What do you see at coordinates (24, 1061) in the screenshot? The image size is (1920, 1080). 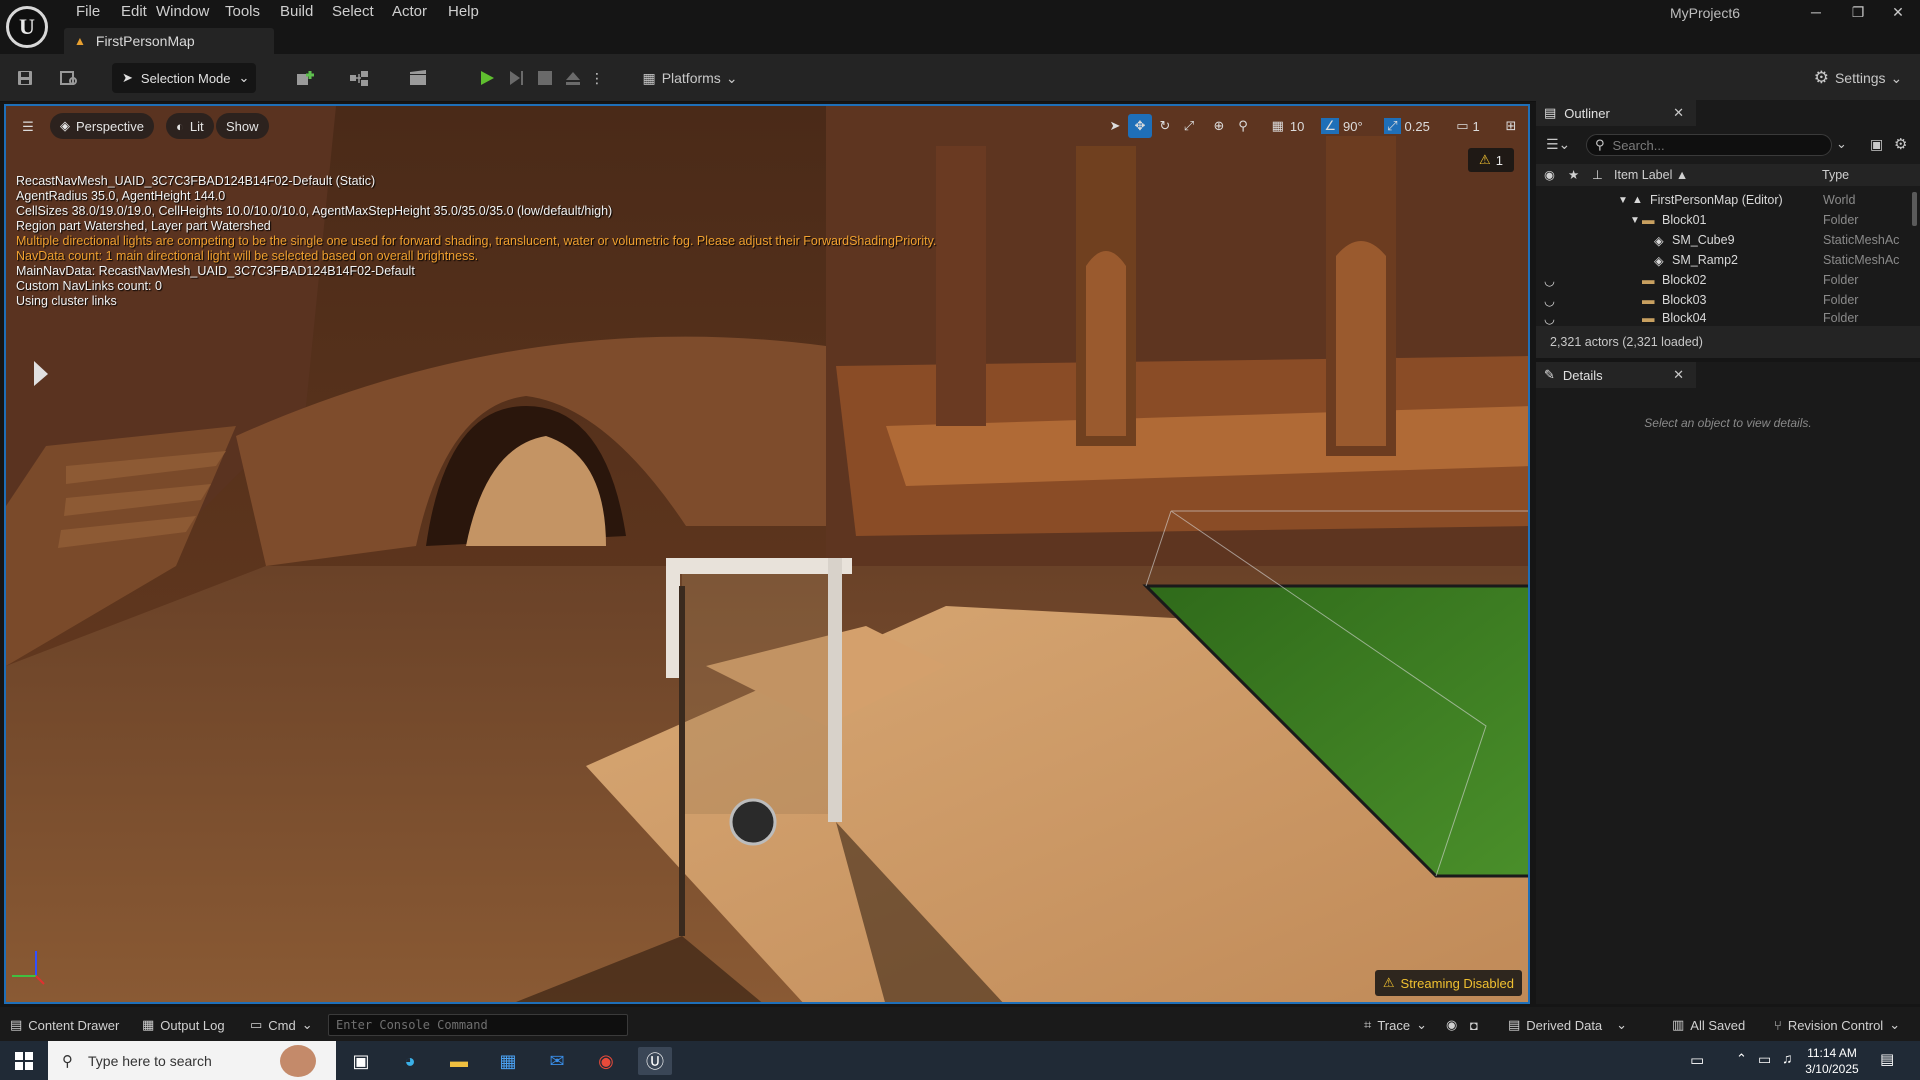 I see `windows-start-icon` at bounding box center [24, 1061].